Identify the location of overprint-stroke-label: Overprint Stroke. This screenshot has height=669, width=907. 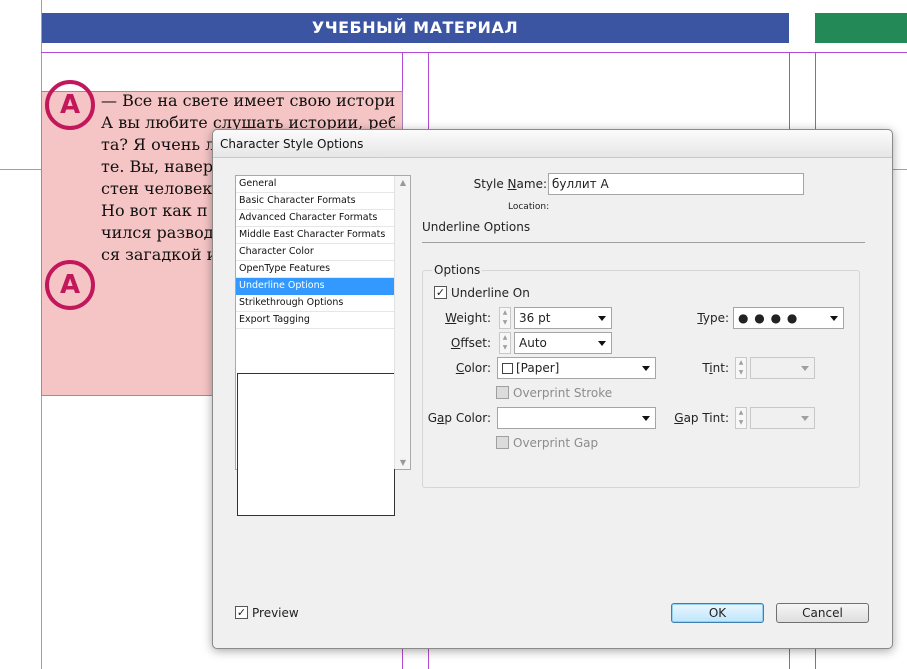
(563, 393).